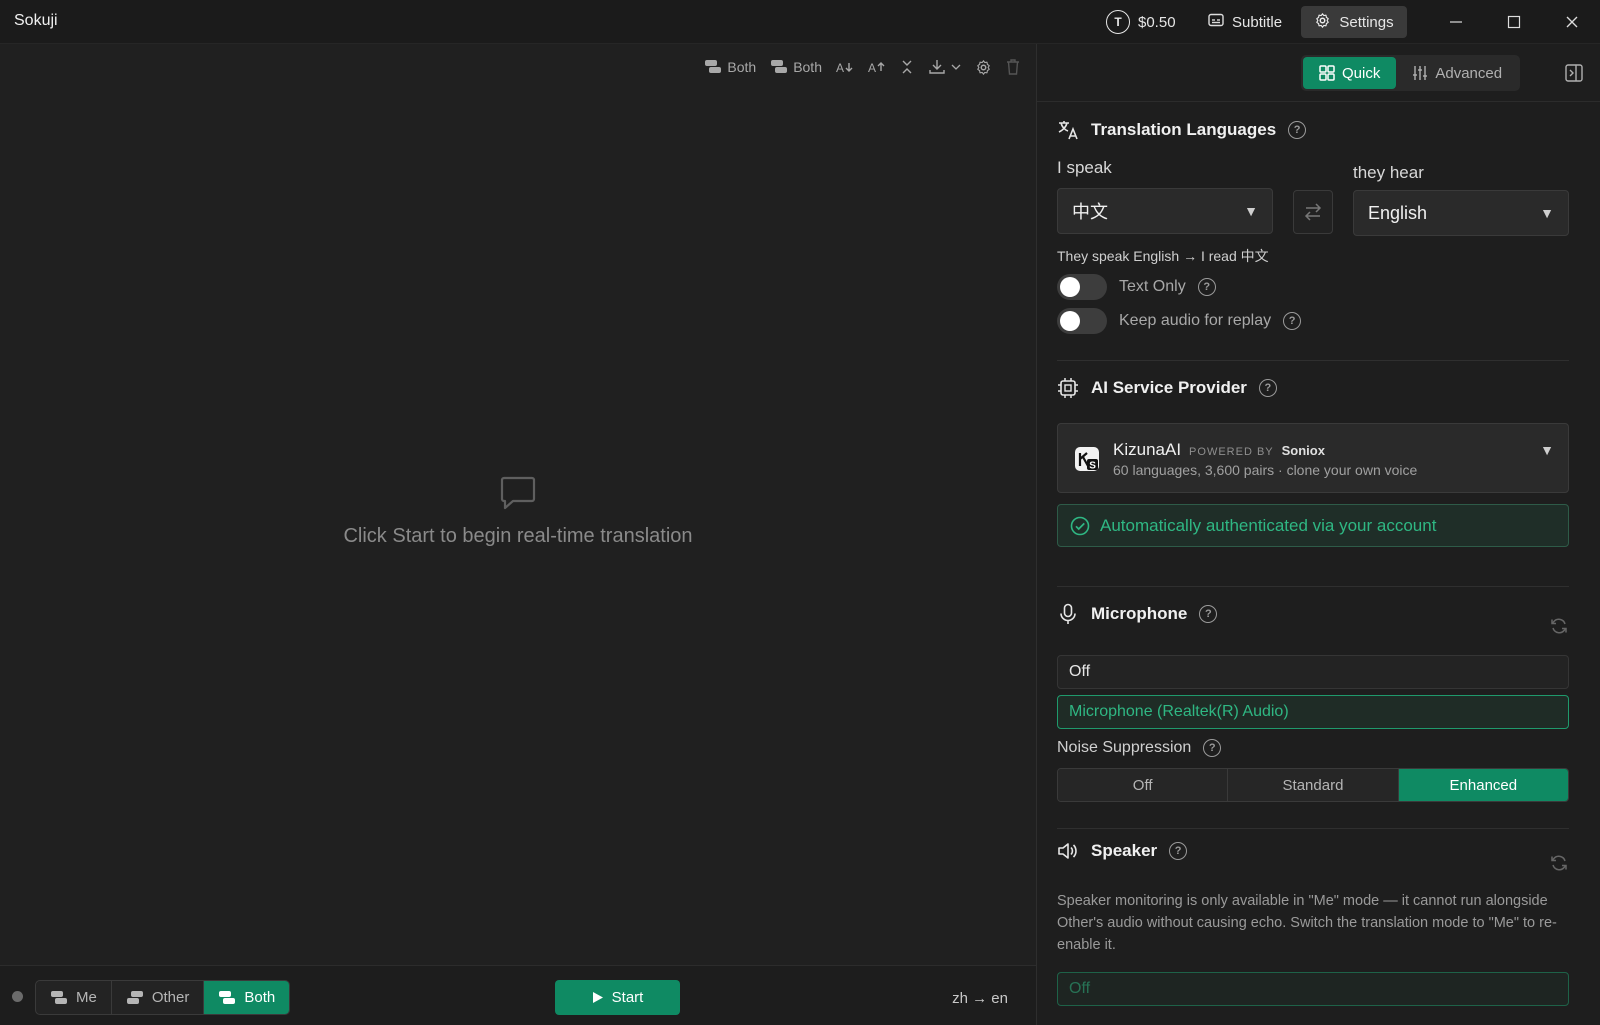 This screenshot has height=1025, width=1600. I want to click on refresh-icon, so click(1559, 626).